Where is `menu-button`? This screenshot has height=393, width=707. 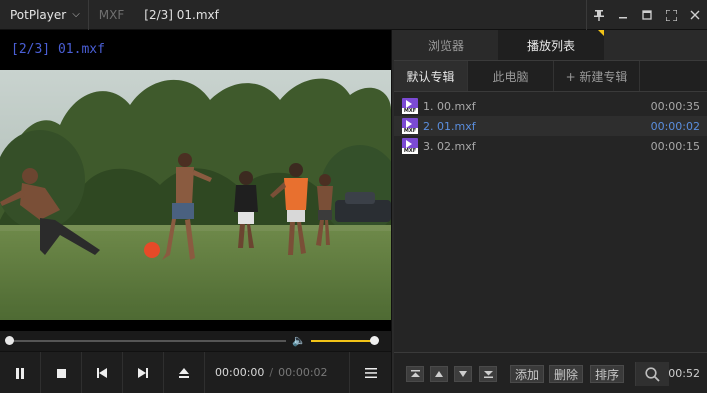 menu-button is located at coordinates (370, 372).